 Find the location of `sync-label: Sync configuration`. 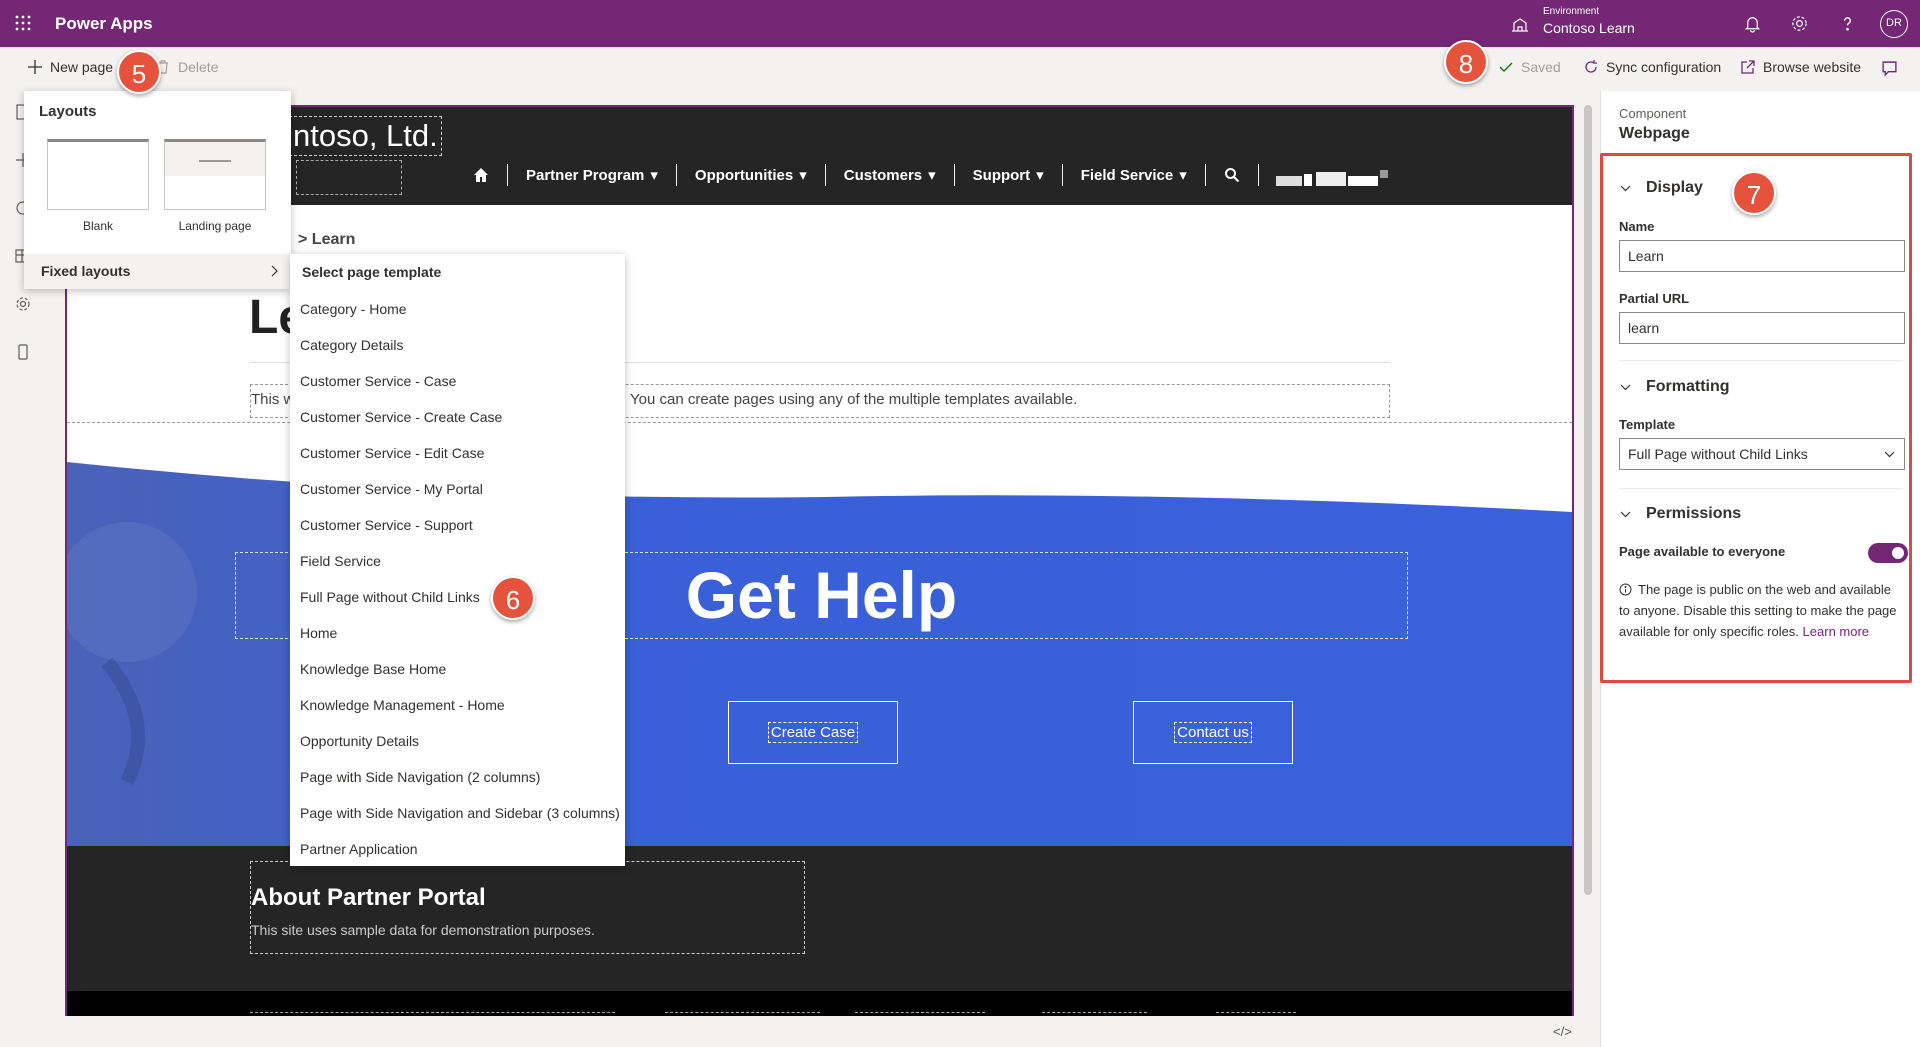

sync-label: Sync configuration is located at coordinates (1664, 67).